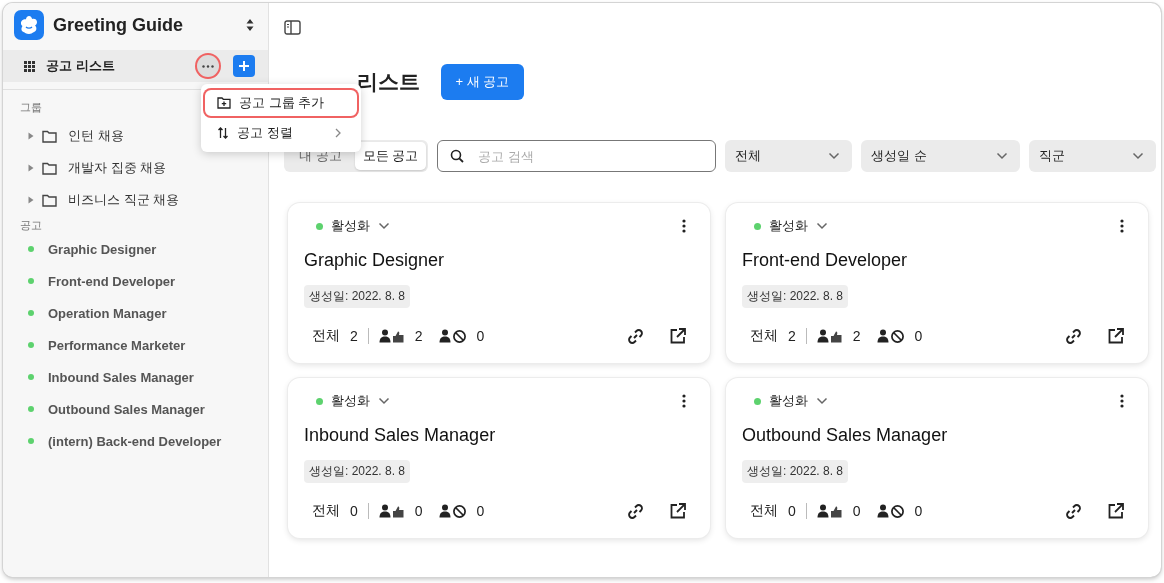 This screenshot has height=583, width=1164. What do you see at coordinates (135, 168) in the screenshot?
I see `group-item: 개발자 집중 채용` at bounding box center [135, 168].